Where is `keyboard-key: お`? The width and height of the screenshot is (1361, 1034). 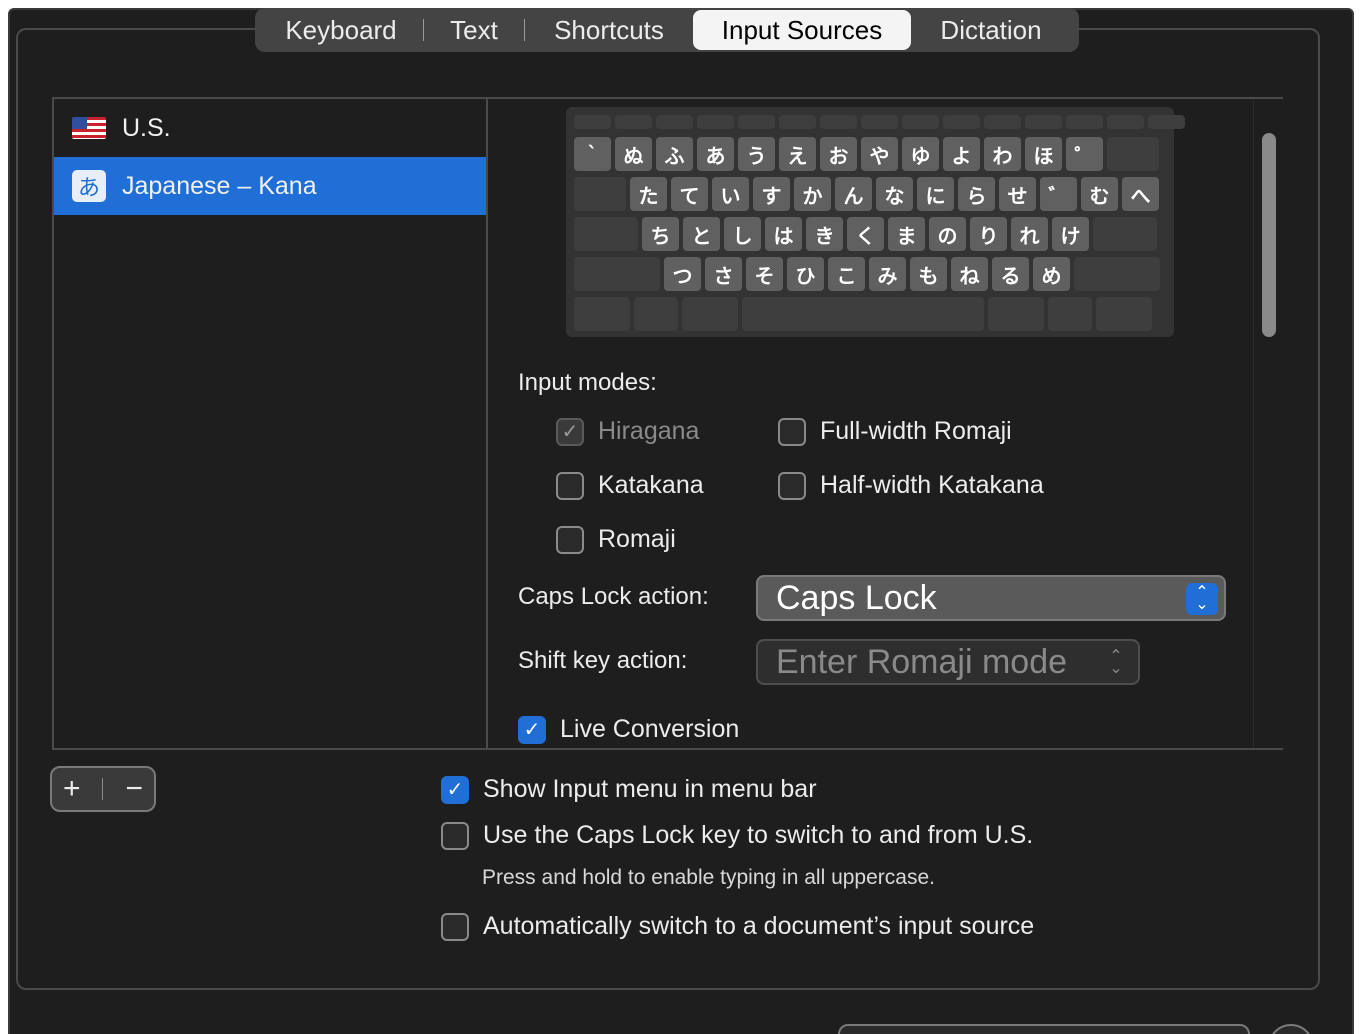 keyboard-key: お is located at coordinates (838, 154).